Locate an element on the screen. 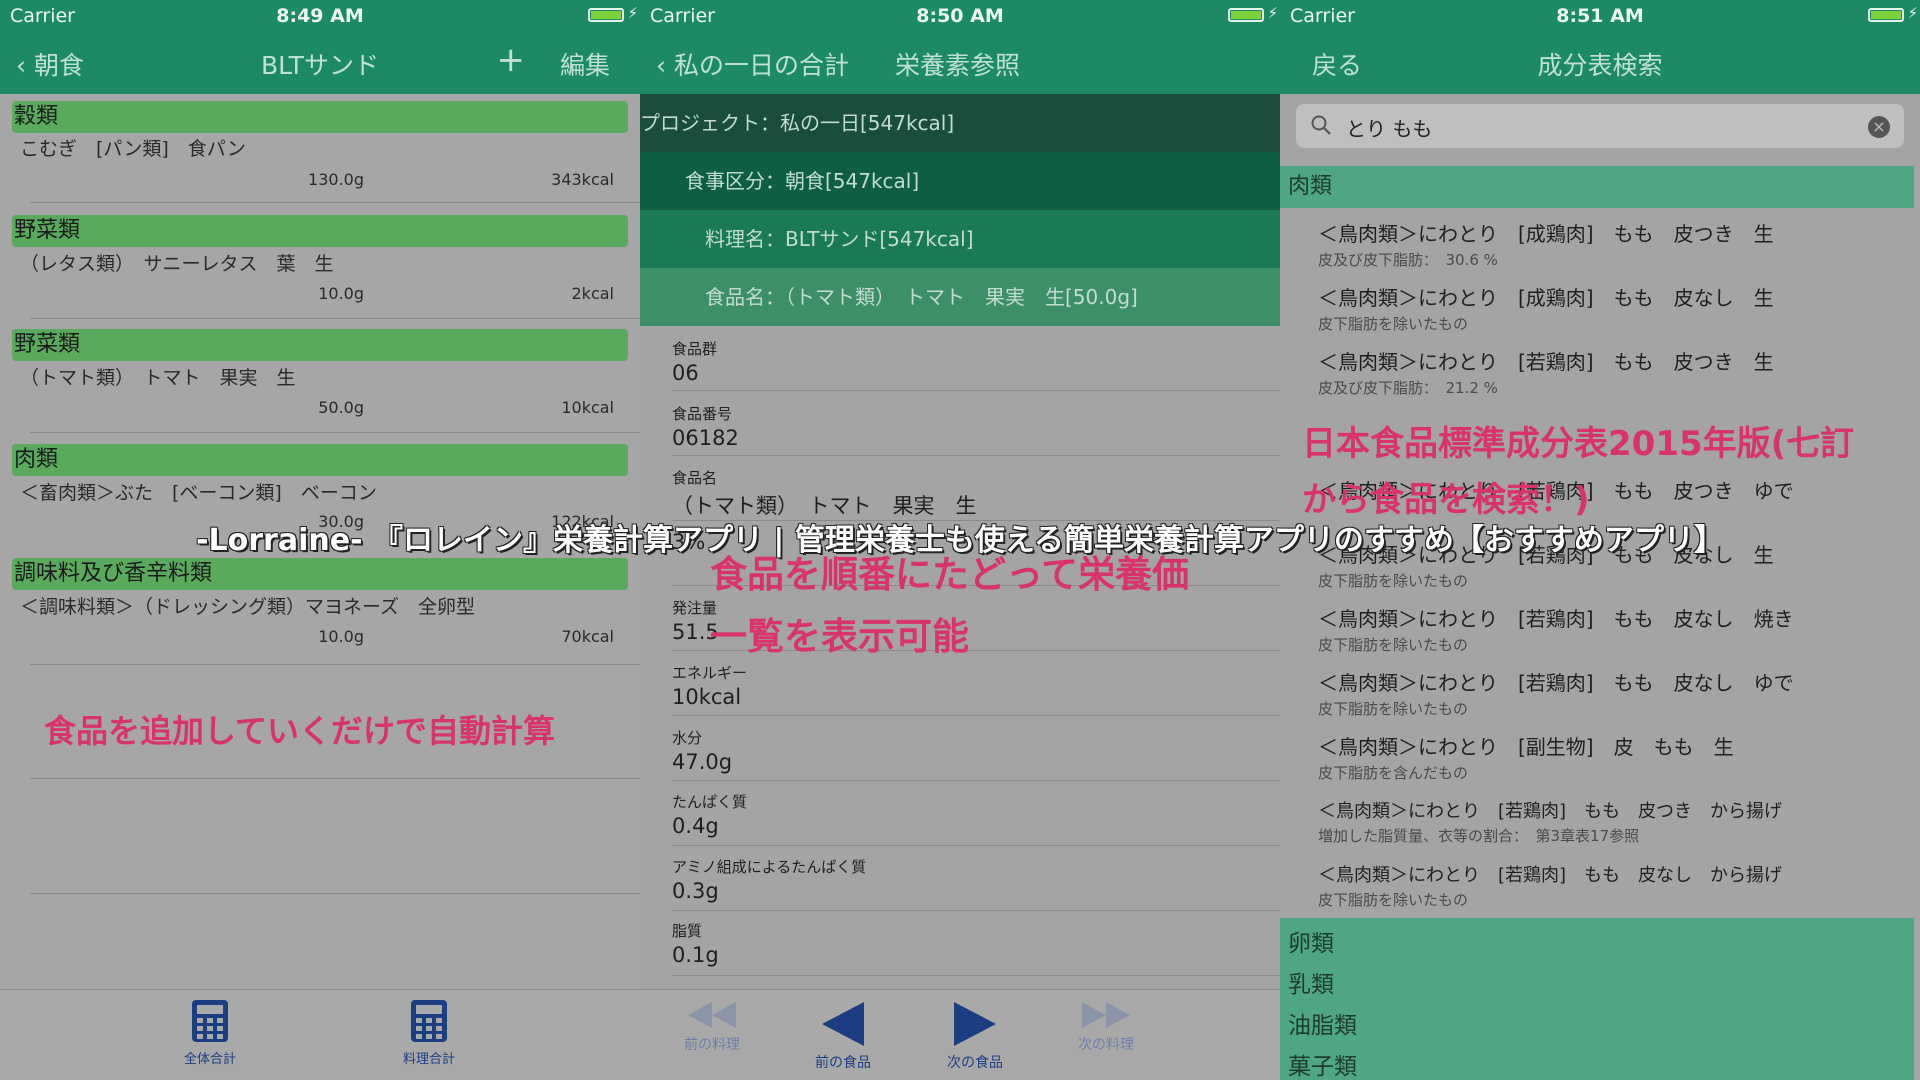  field-food-name: 食品名 （トマト類） トマト 果実 生 is located at coordinates (824, 493).